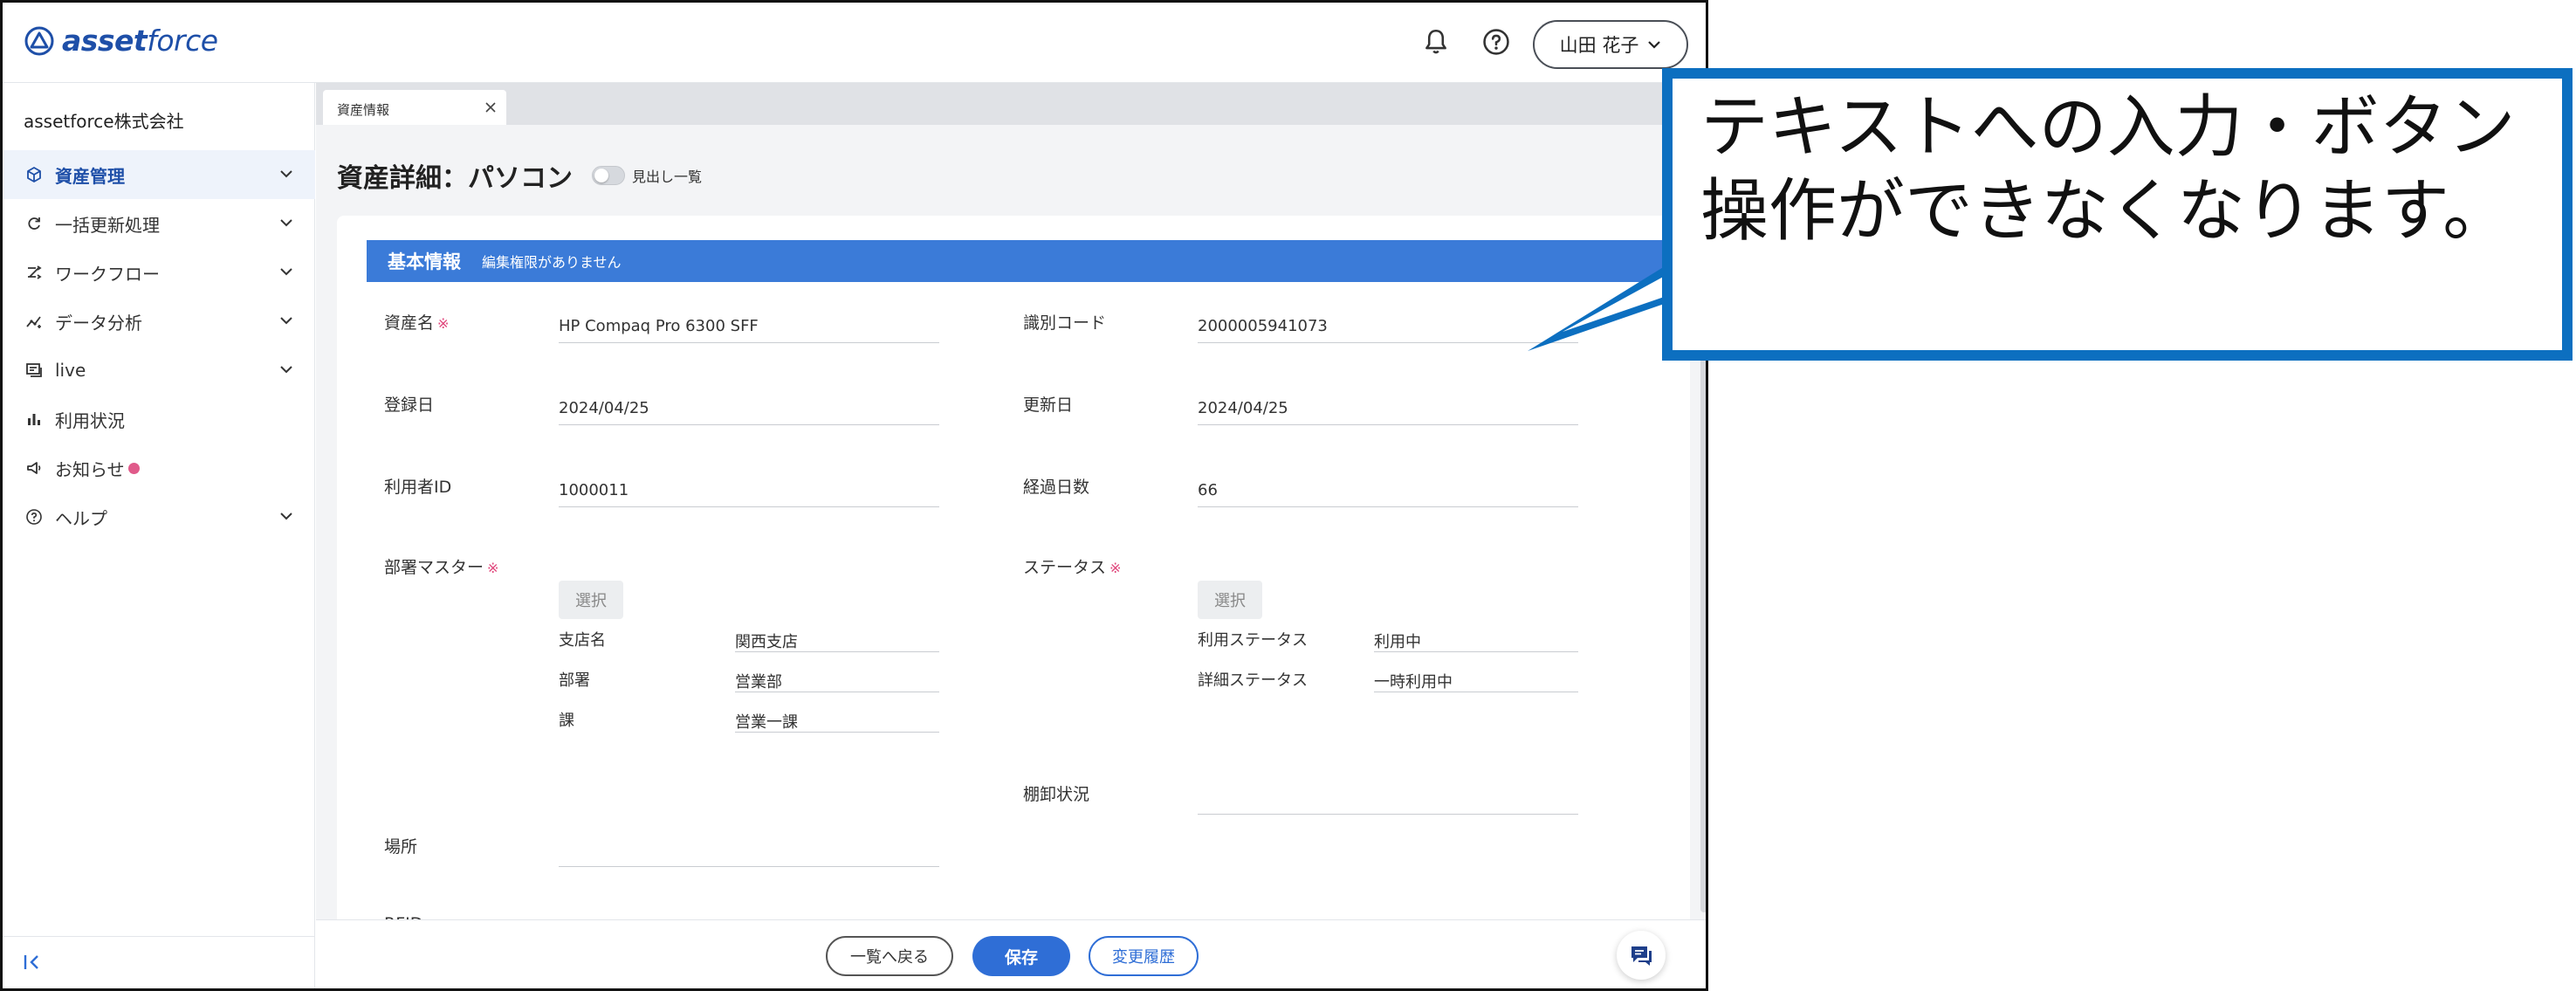  I want to click on department-label: 部署, so click(575, 680).